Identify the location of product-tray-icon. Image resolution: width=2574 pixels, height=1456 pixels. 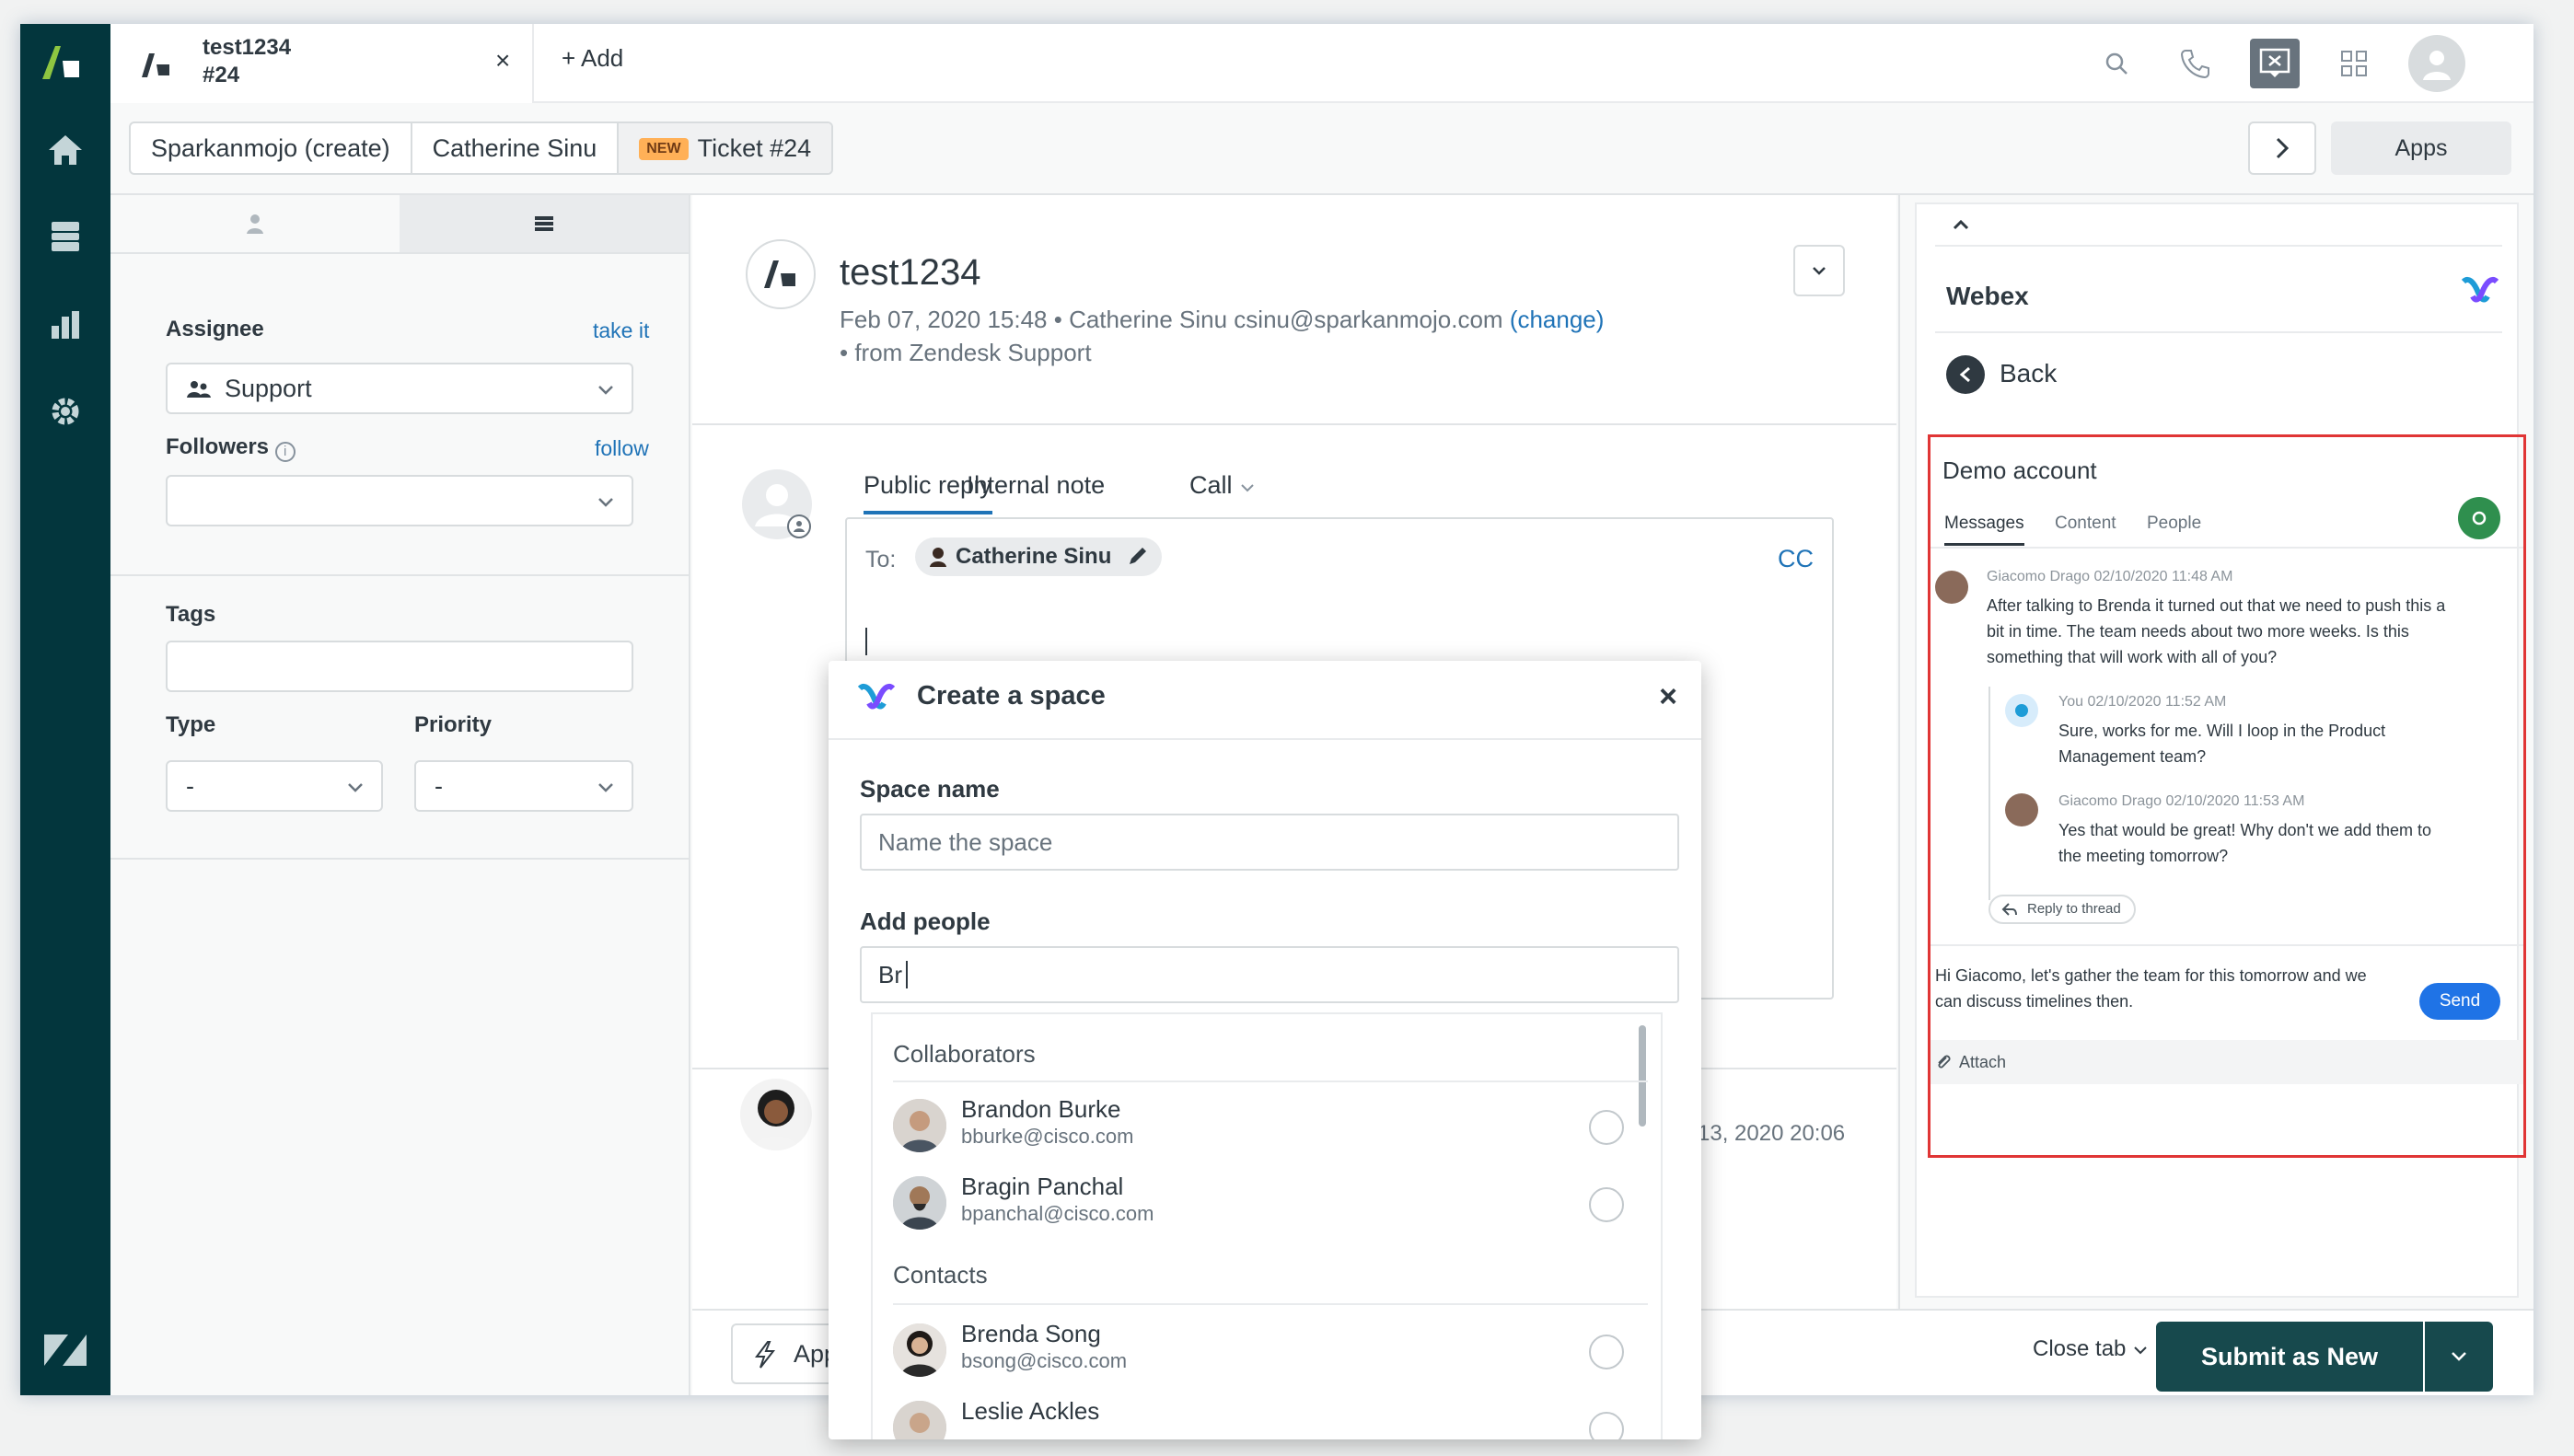
(2354, 63).